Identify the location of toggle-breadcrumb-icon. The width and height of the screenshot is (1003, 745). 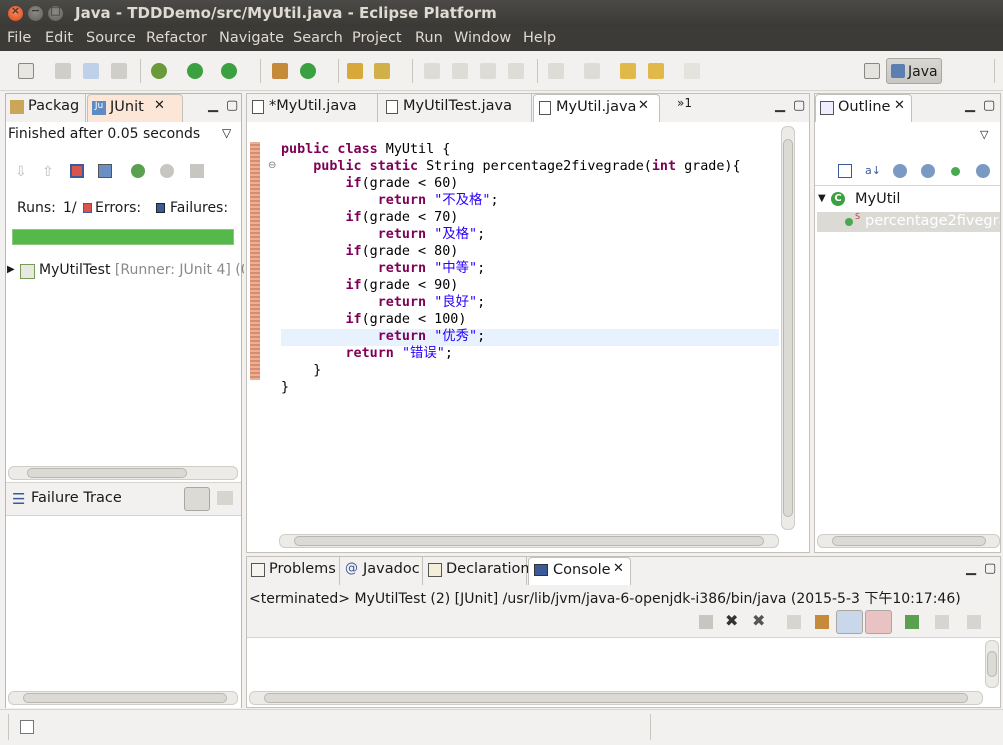
(460, 71).